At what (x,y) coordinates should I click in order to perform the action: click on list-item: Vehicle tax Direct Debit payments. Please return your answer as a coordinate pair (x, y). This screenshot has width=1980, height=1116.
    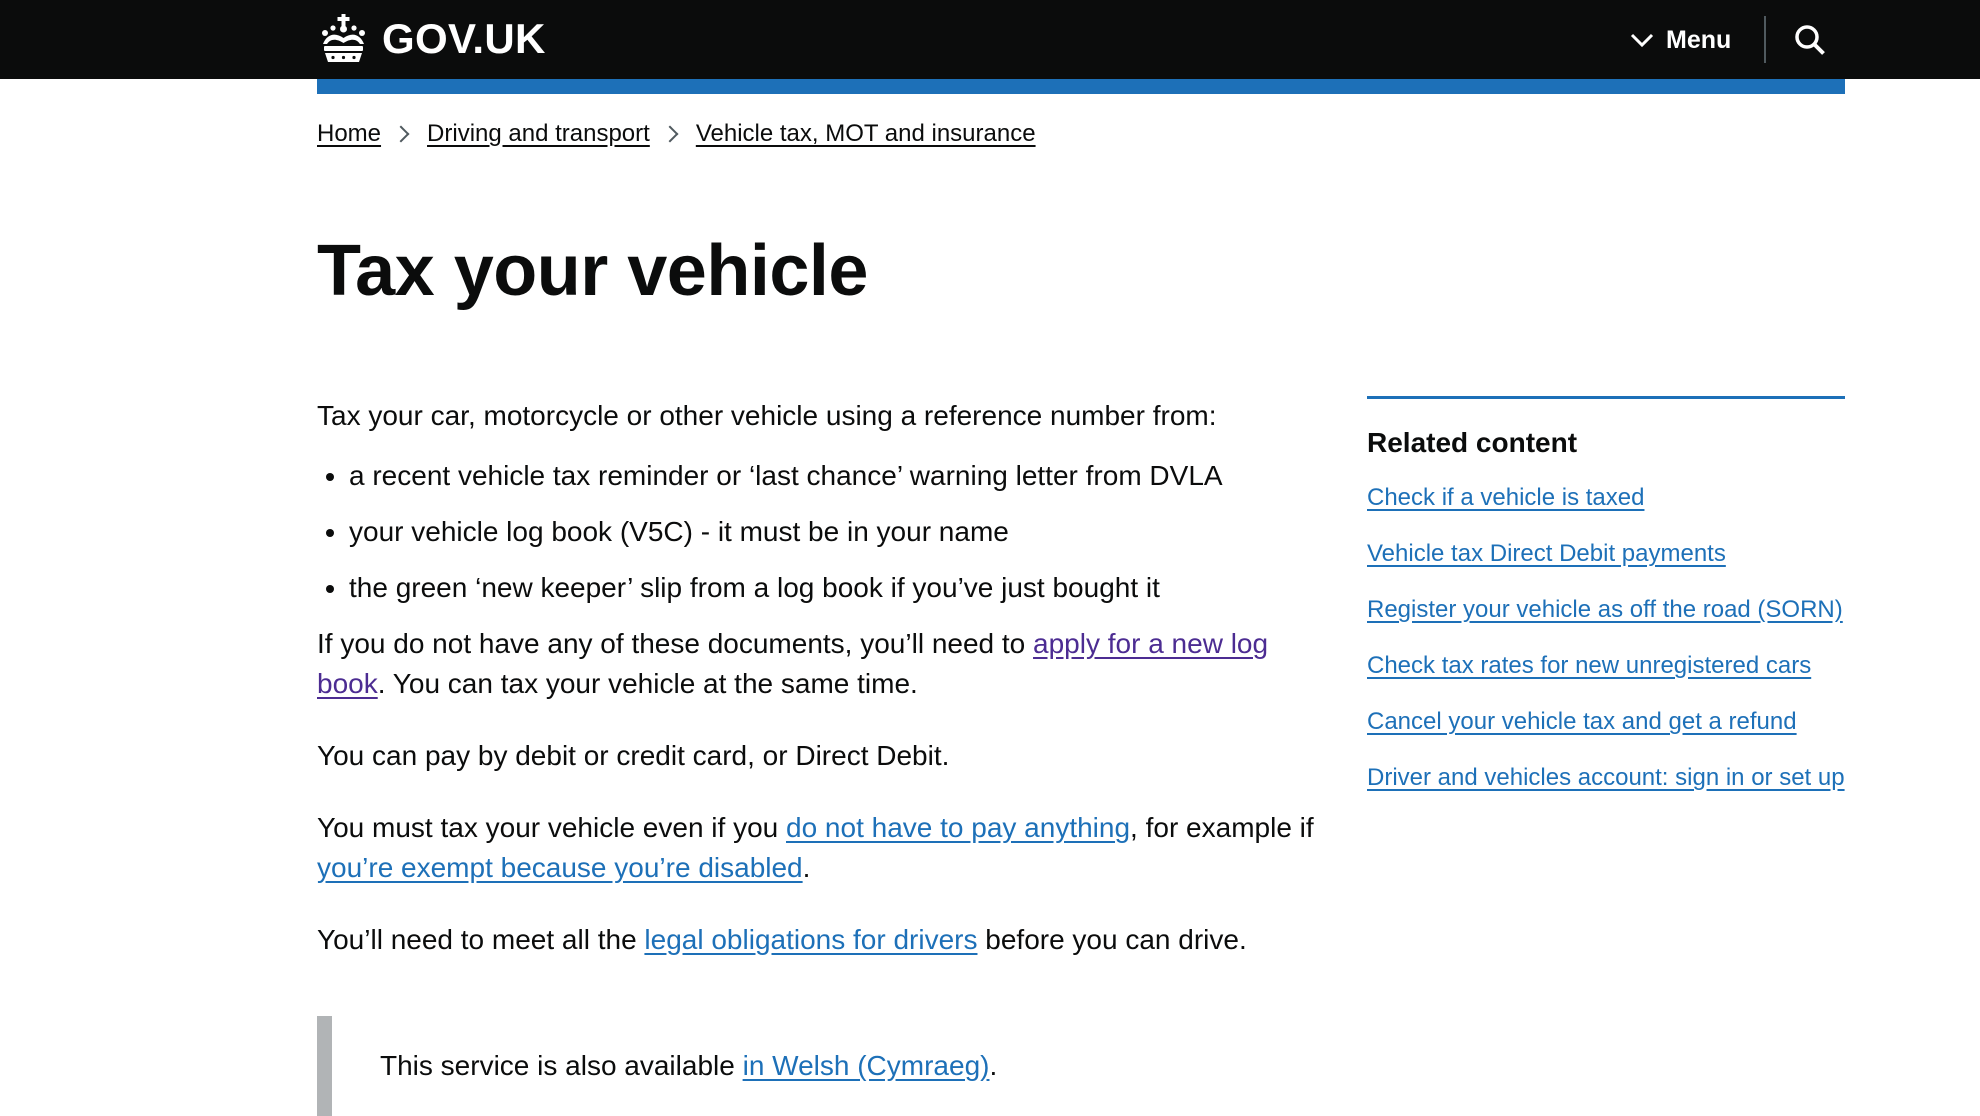
    Looking at the image, I should click on (1606, 553).